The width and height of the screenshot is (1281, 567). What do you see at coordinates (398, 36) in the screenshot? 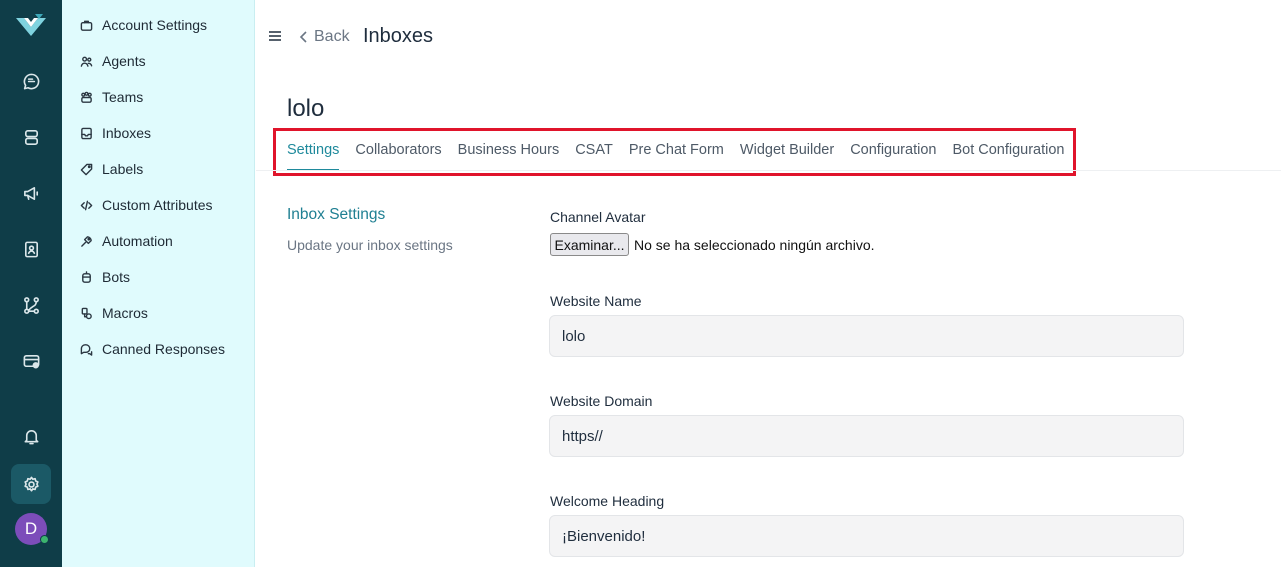
I see `page-title: Inboxes` at bounding box center [398, 36].